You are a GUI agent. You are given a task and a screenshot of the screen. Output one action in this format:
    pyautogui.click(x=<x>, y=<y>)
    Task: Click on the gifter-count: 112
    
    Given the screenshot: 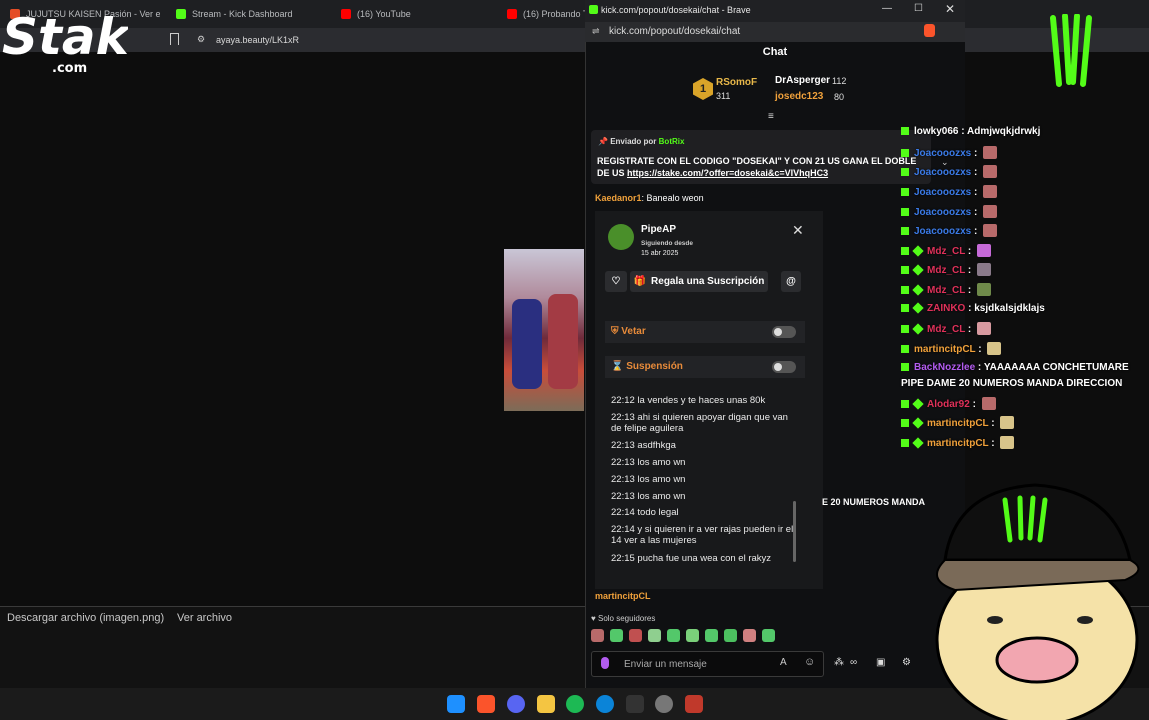 What is the action you would take?
    pyautogui.click(x=839, y=81)
    